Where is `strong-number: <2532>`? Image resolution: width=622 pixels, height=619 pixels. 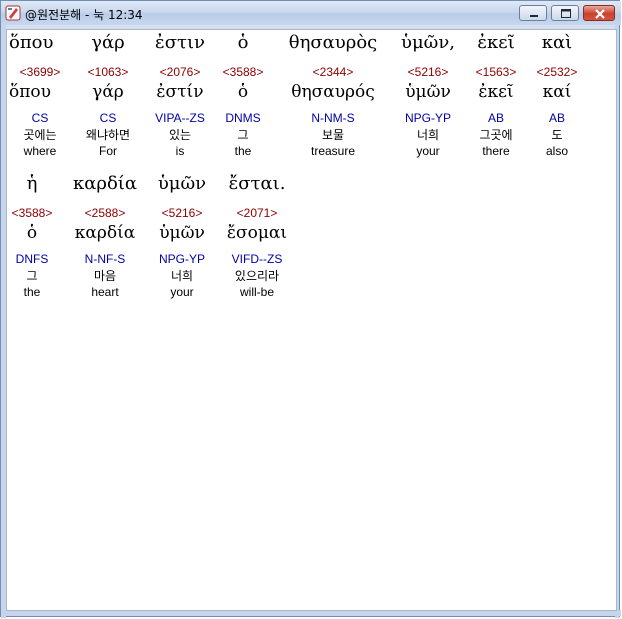 strong-number: <2532> is located at coordinates (557, 72).